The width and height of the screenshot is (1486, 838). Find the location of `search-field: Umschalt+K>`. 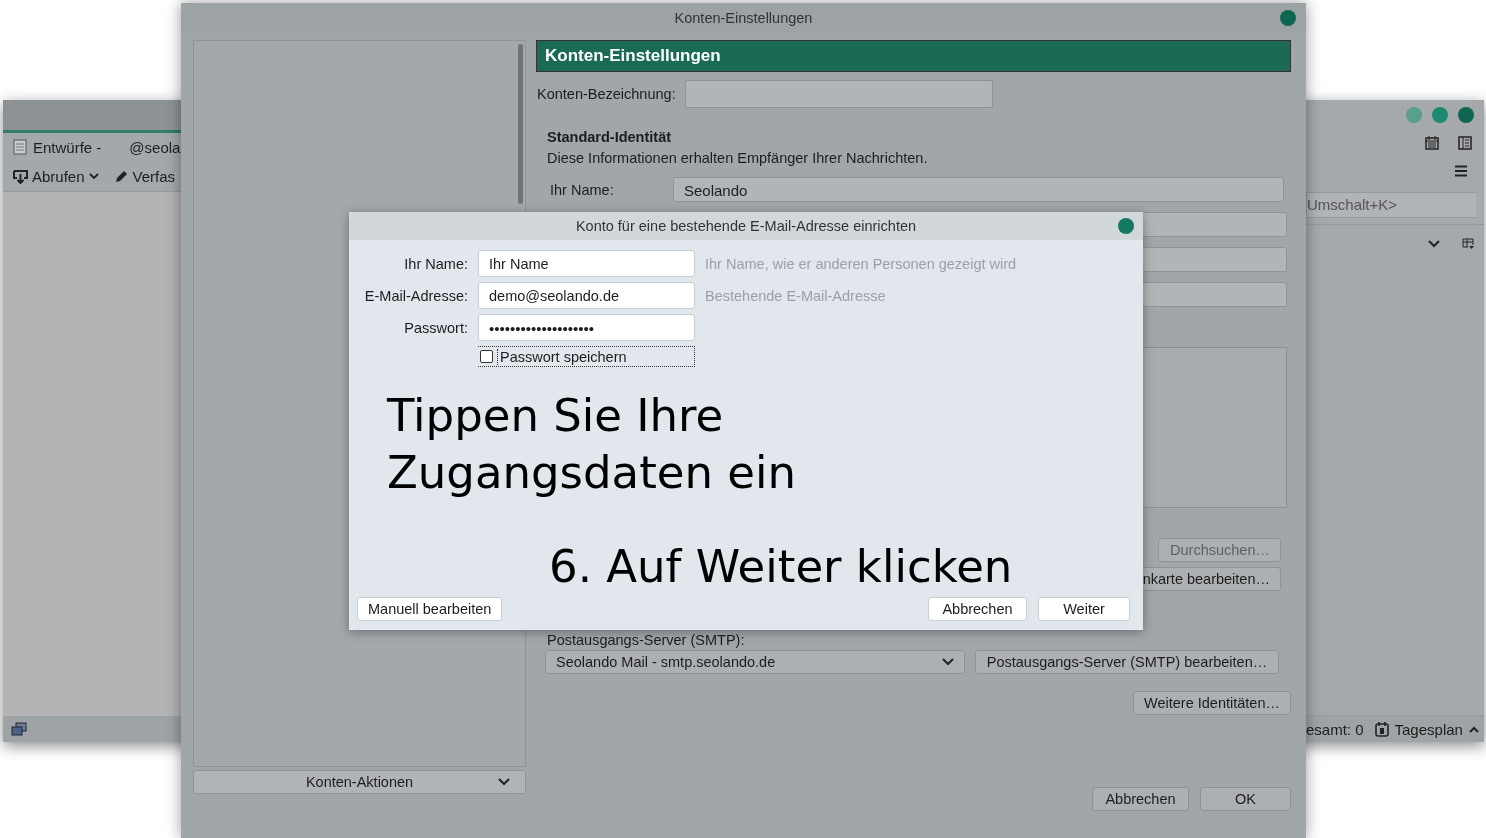

search-field: Umschalt+K> is located at coordinates (1391, 205).